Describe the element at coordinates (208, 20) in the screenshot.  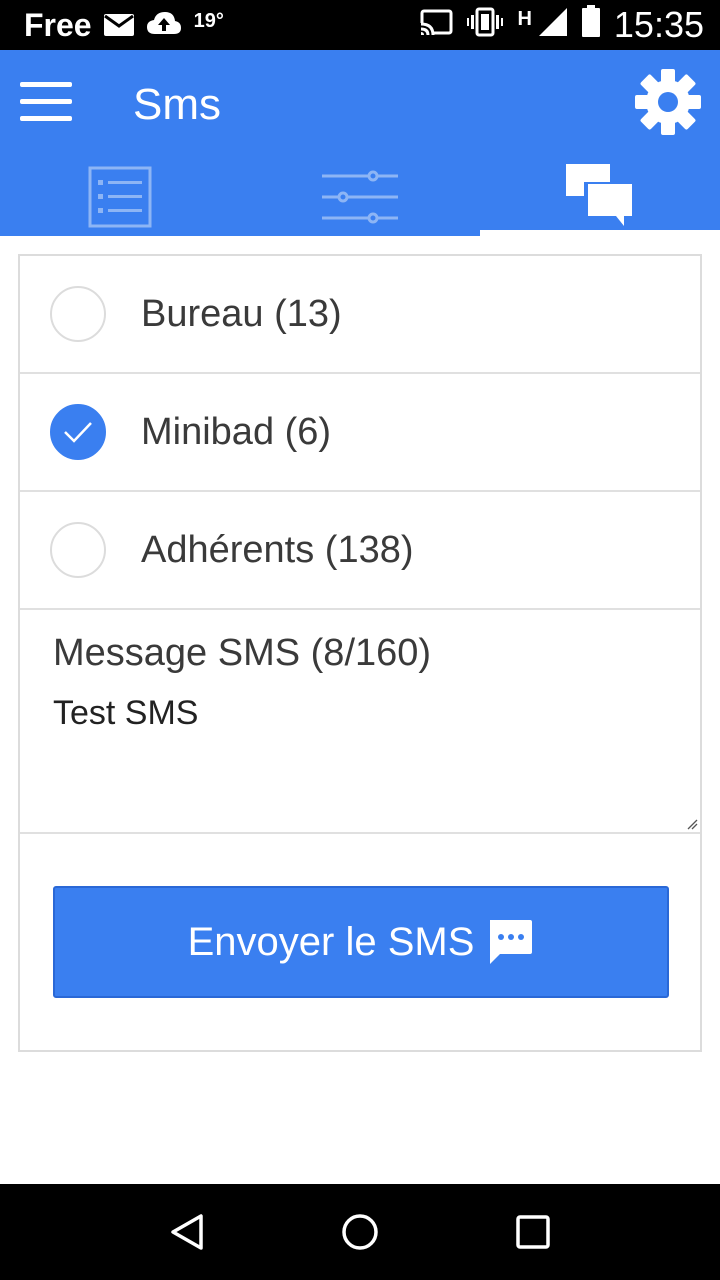
I see `temperature-label: 19°` at that location.